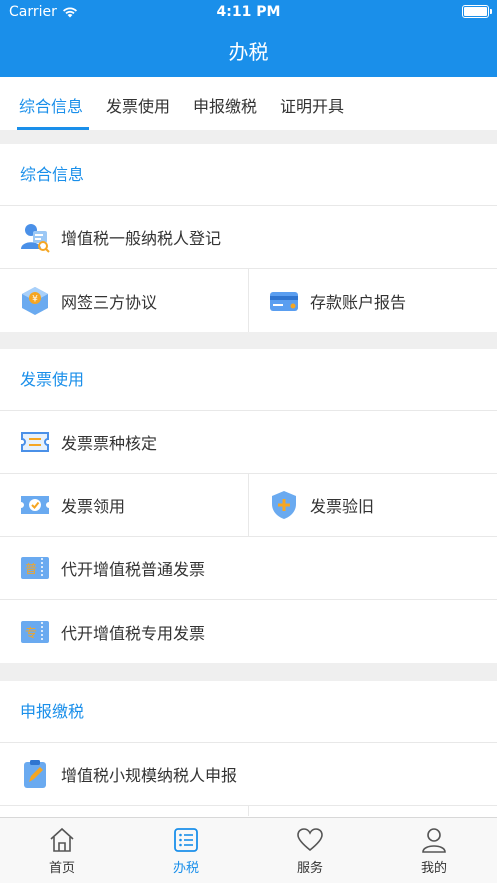 This screenshot has width=497, height=883. I want to click on ticket-icon, so click(35, 442).